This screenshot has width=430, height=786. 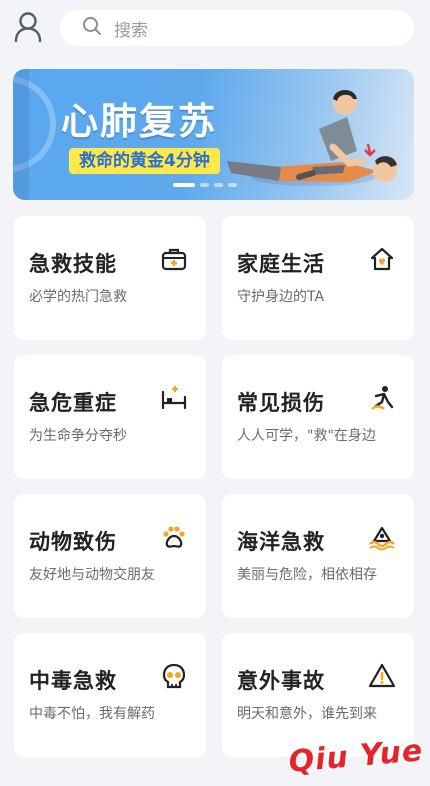 I want to click on home-heart-icon, so click(x=382, y=259).